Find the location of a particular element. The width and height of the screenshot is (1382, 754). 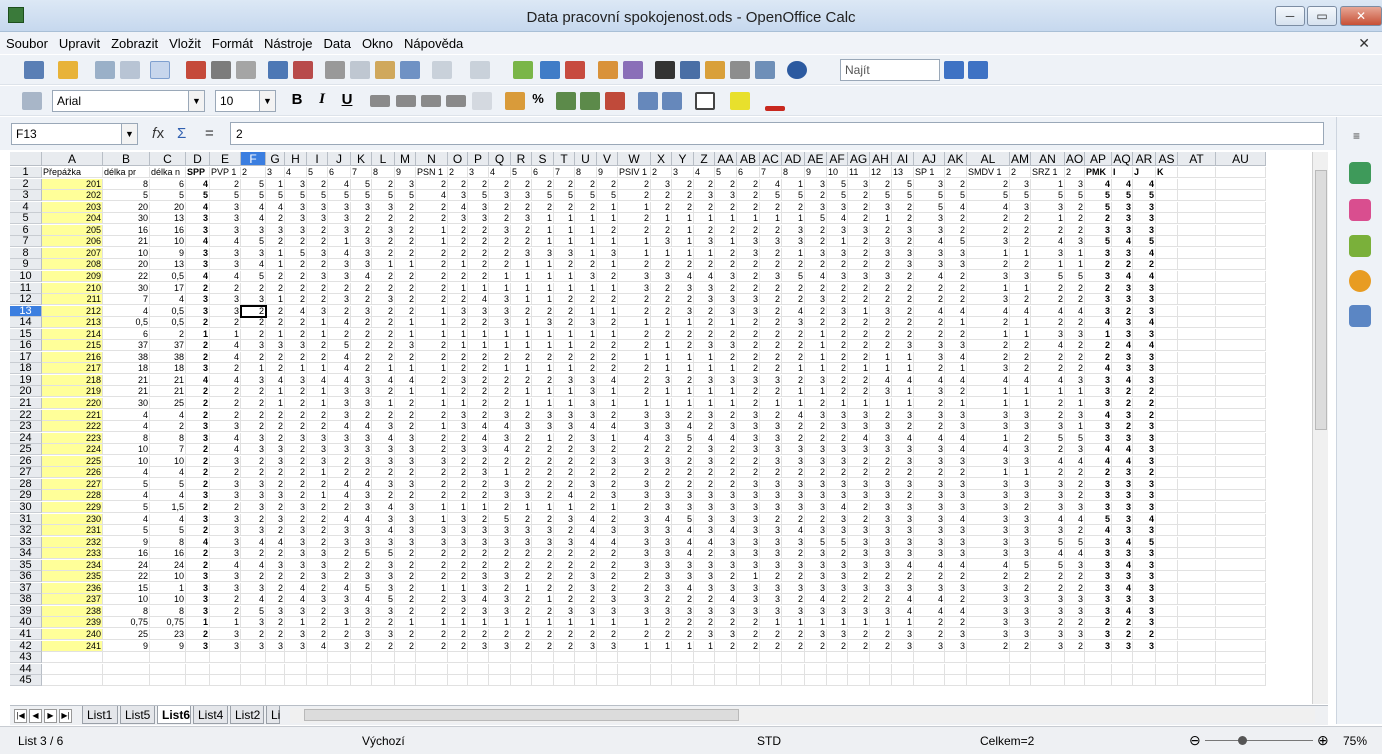

font-size-select: 10 ▼ is located at coordinates (245, 101).